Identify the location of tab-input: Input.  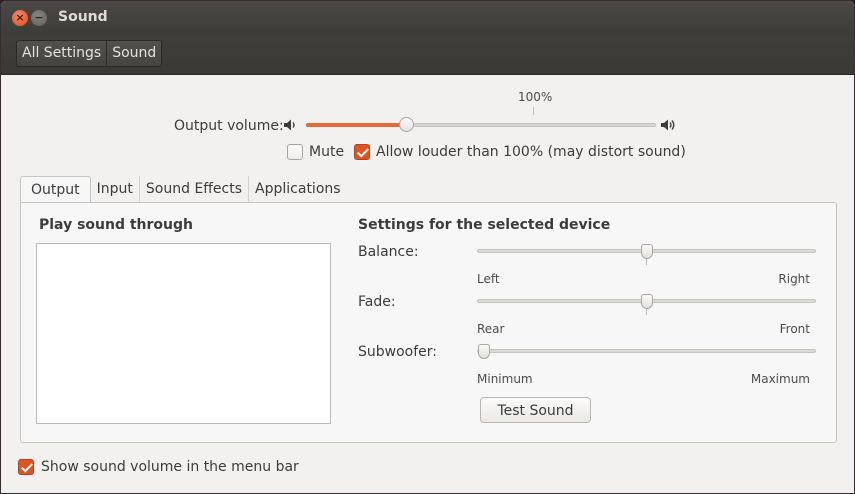
(115, 189).